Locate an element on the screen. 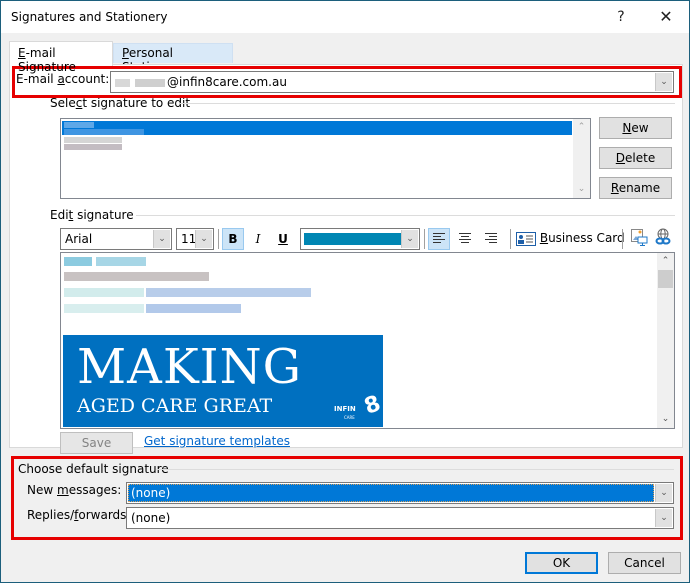 The height and width of the screenshot is (583, 690). close-button: ✕ is located at coordinates (666, 17).